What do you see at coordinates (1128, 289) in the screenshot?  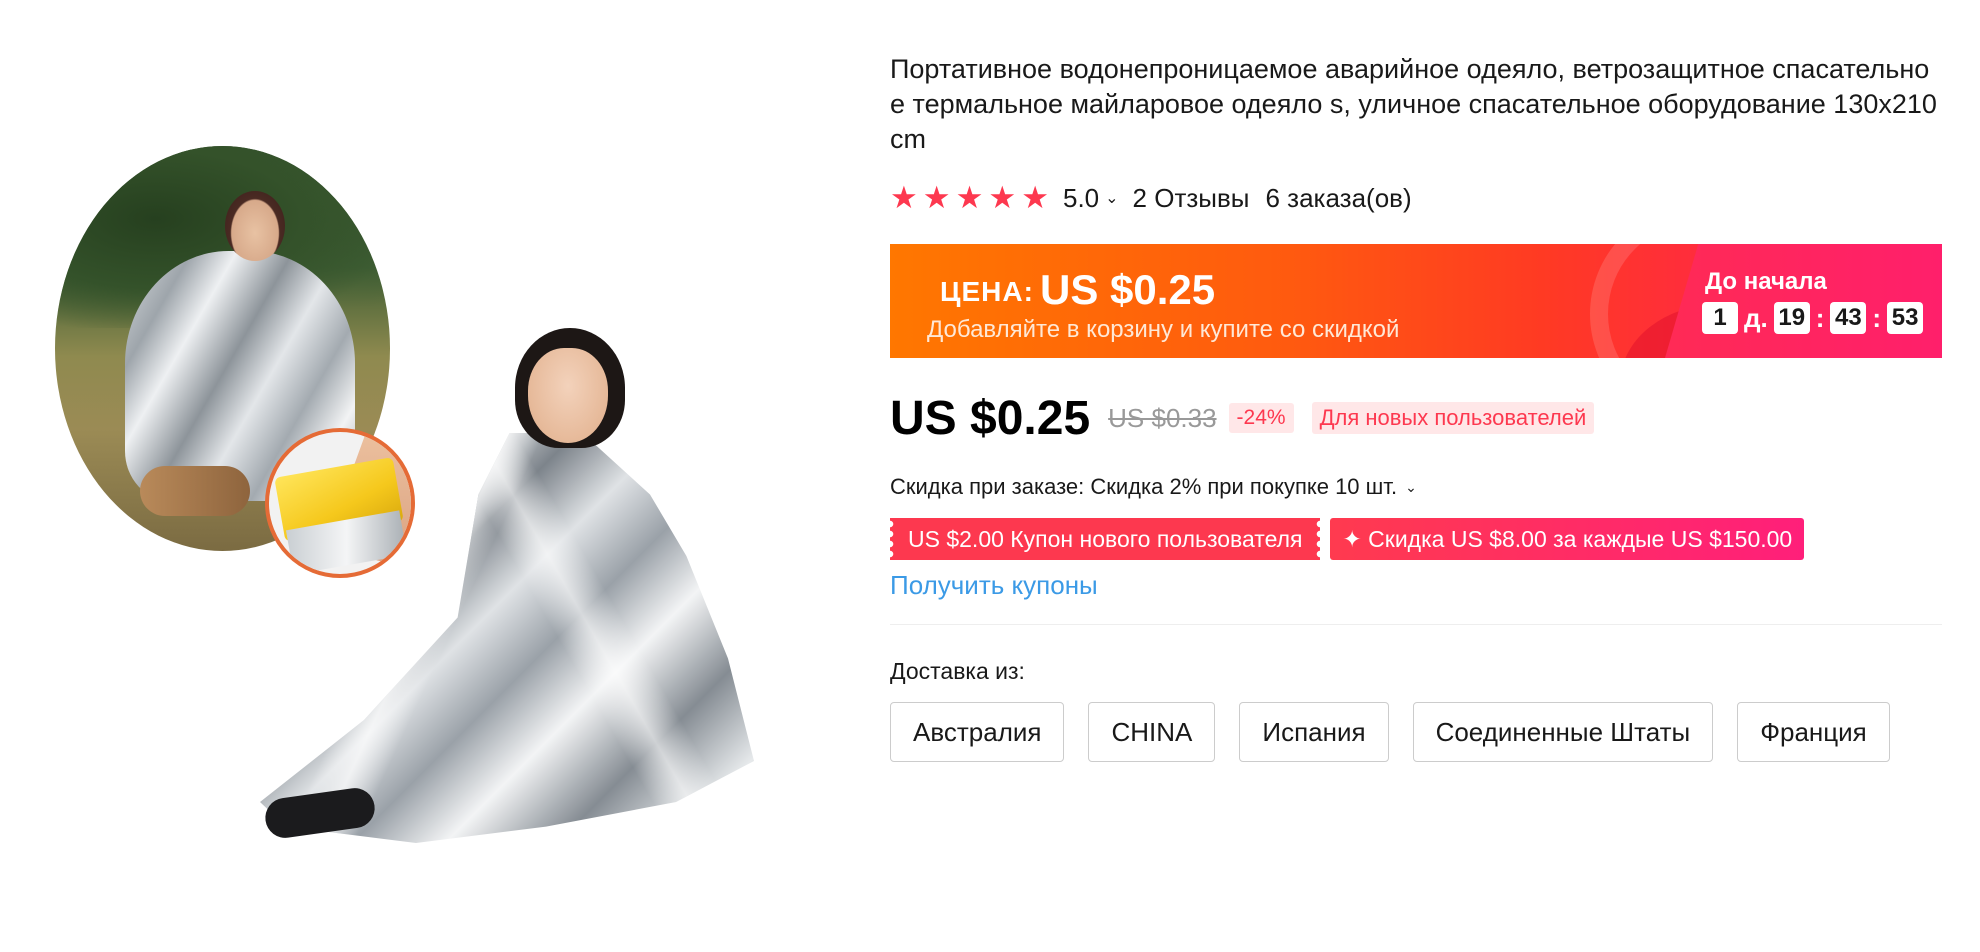 I see `promo-price: US $0.25` at bounding box center [1128, 289].